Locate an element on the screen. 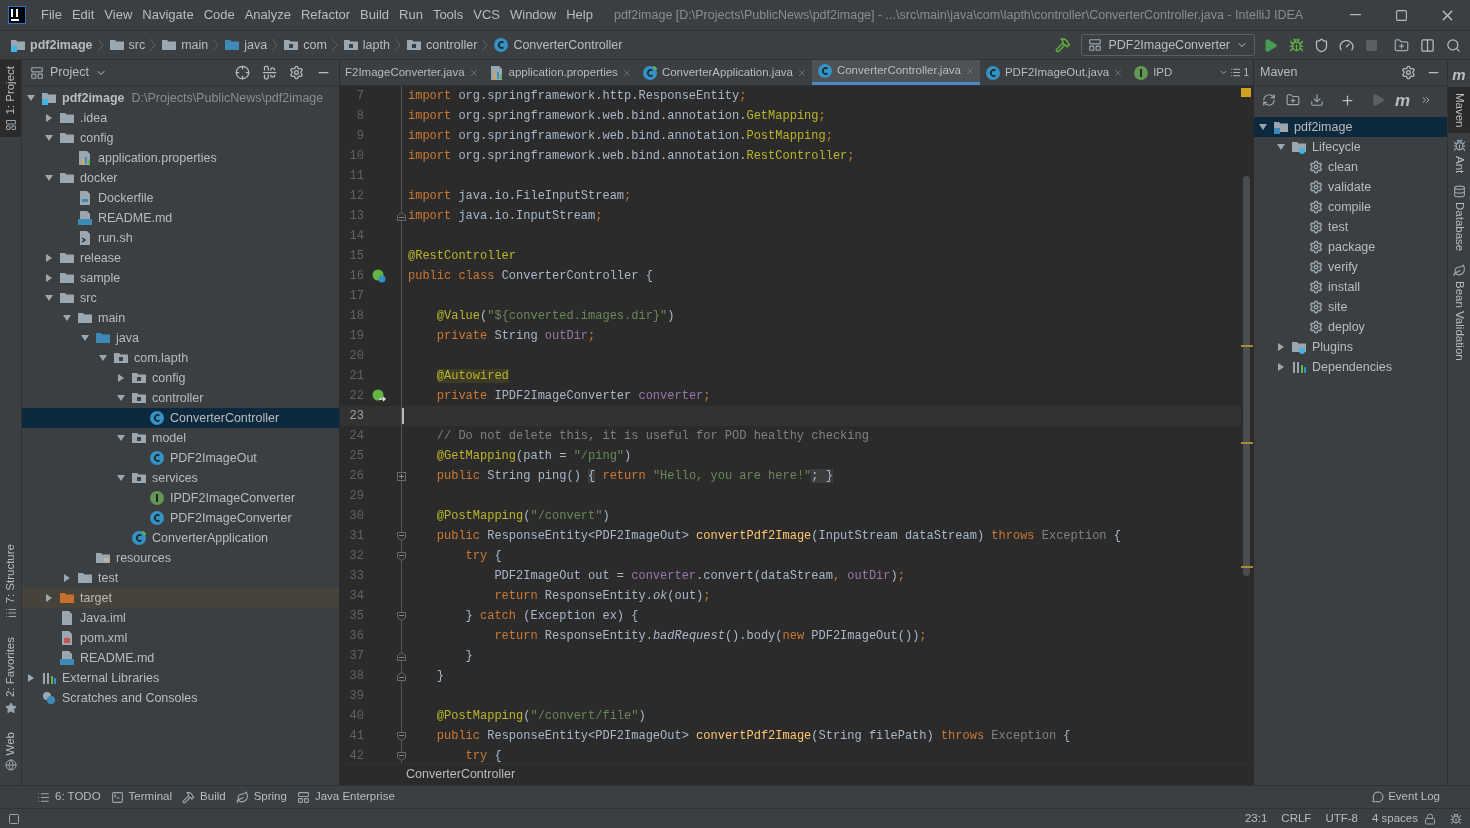 The width and height of the screenshot is (1470, 828). layout-icon is located at coordinates (1427, 45).